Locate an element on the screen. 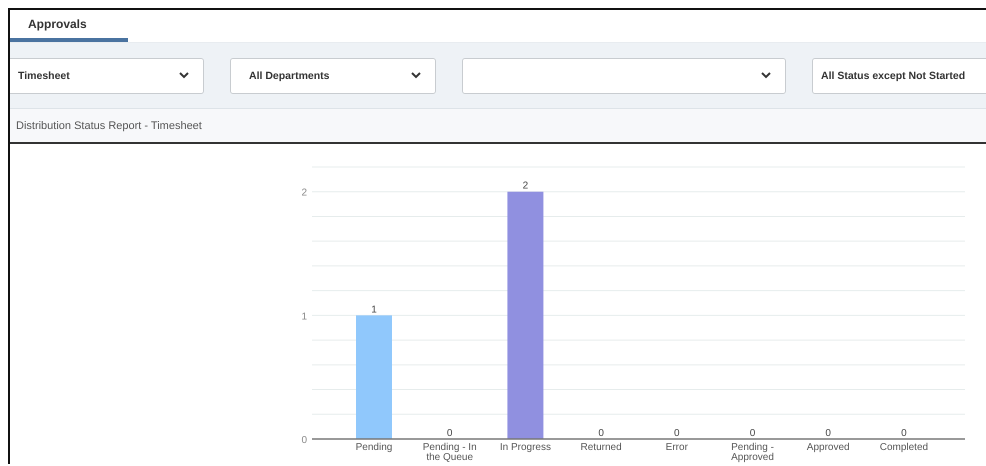 The image size is (986, 466). dropdown-field: All Status except Not Started is located at coordinates (899, 76).